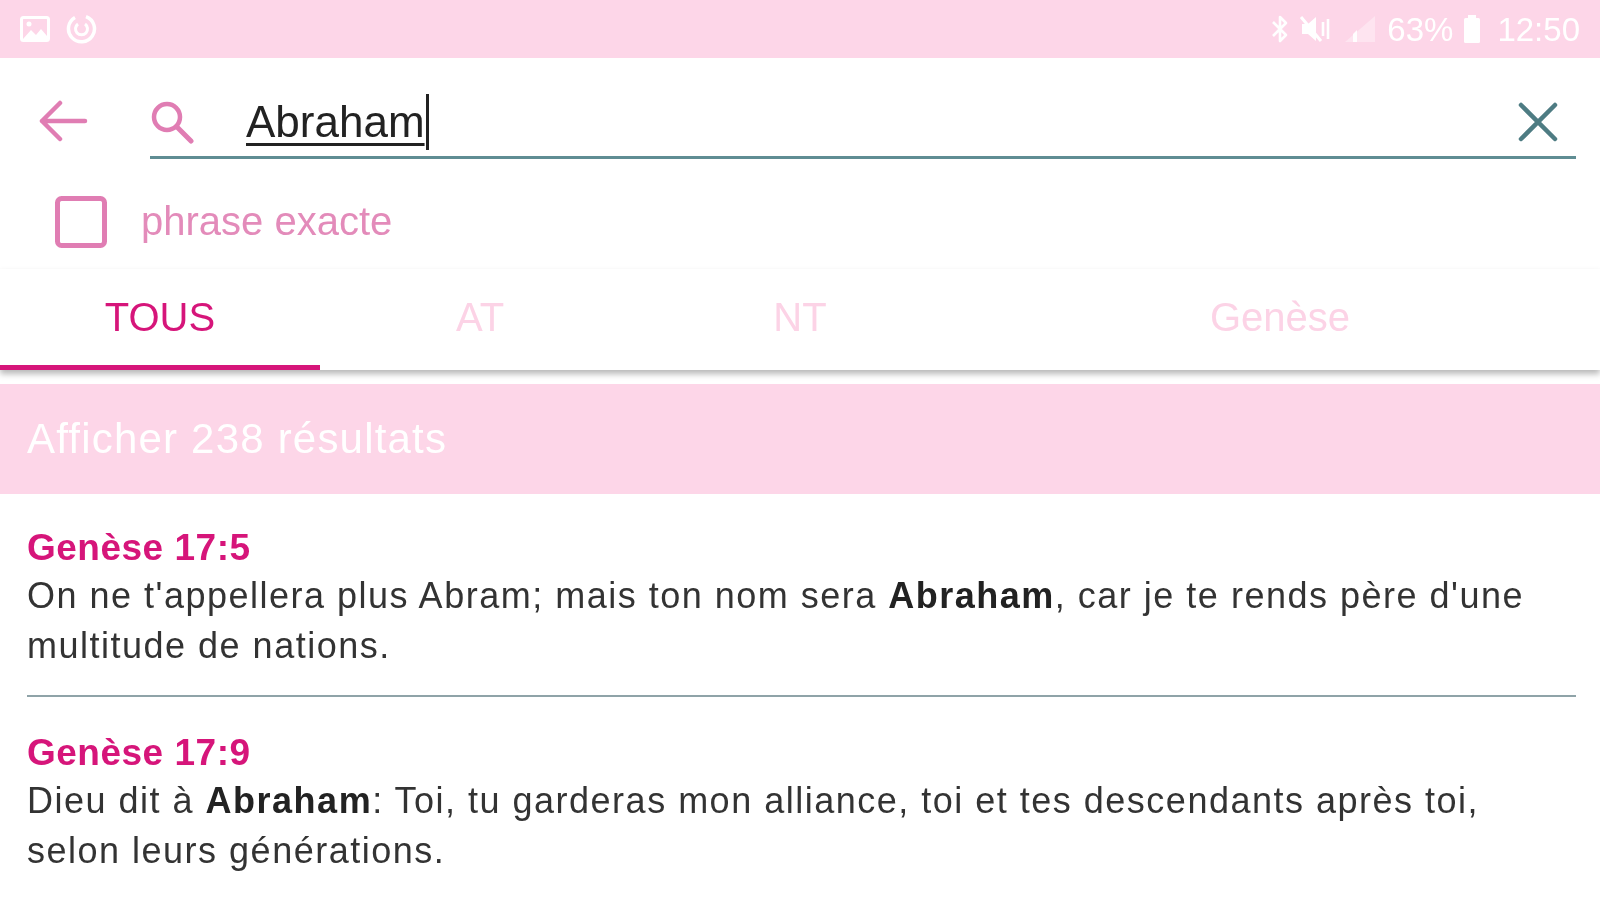  I want to click on verse-reference: Genèse 17:9, so click(139, 753).